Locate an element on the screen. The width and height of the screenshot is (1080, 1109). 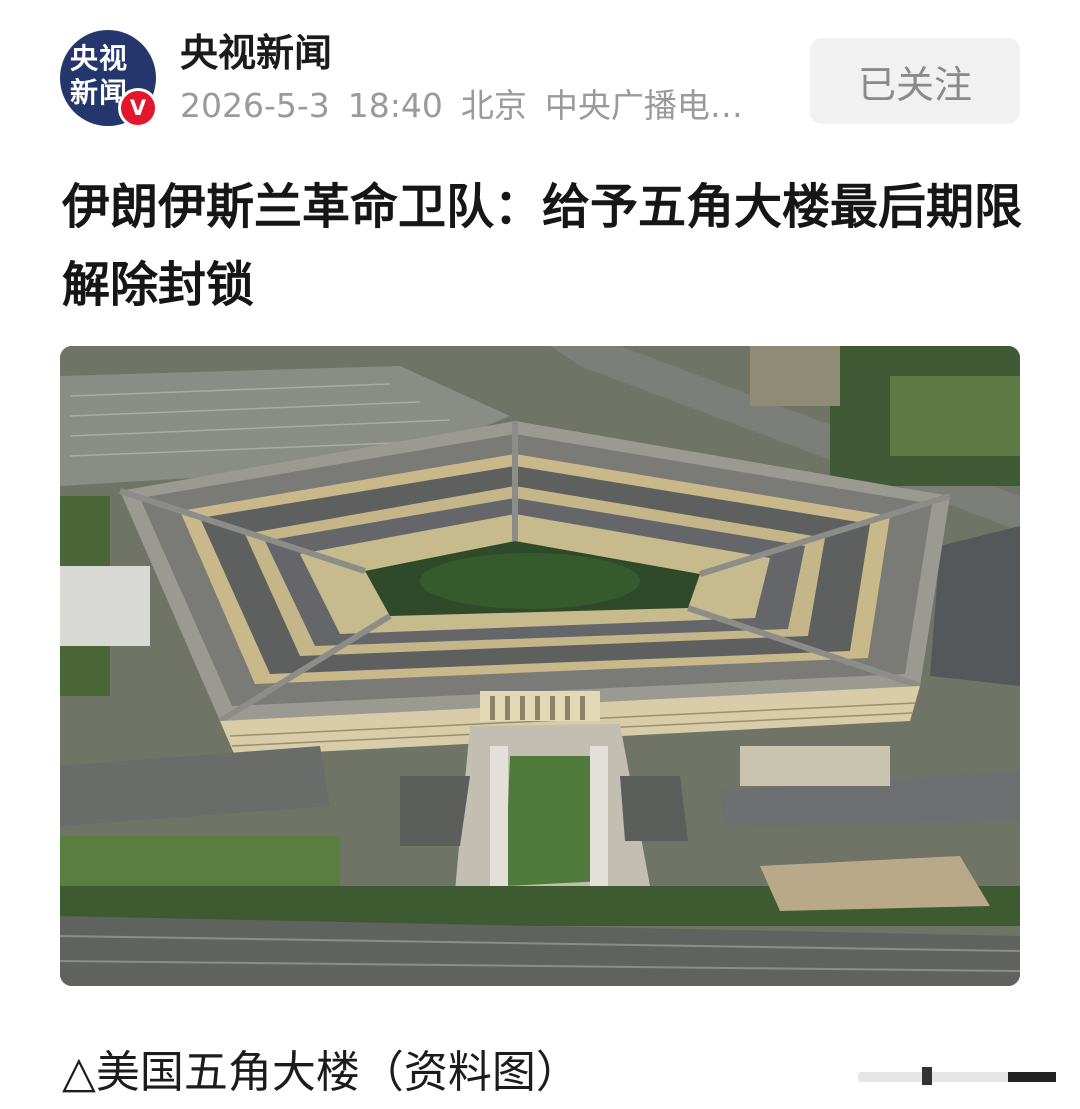
post-time: 18:40 is located at coordinates (395, 105).